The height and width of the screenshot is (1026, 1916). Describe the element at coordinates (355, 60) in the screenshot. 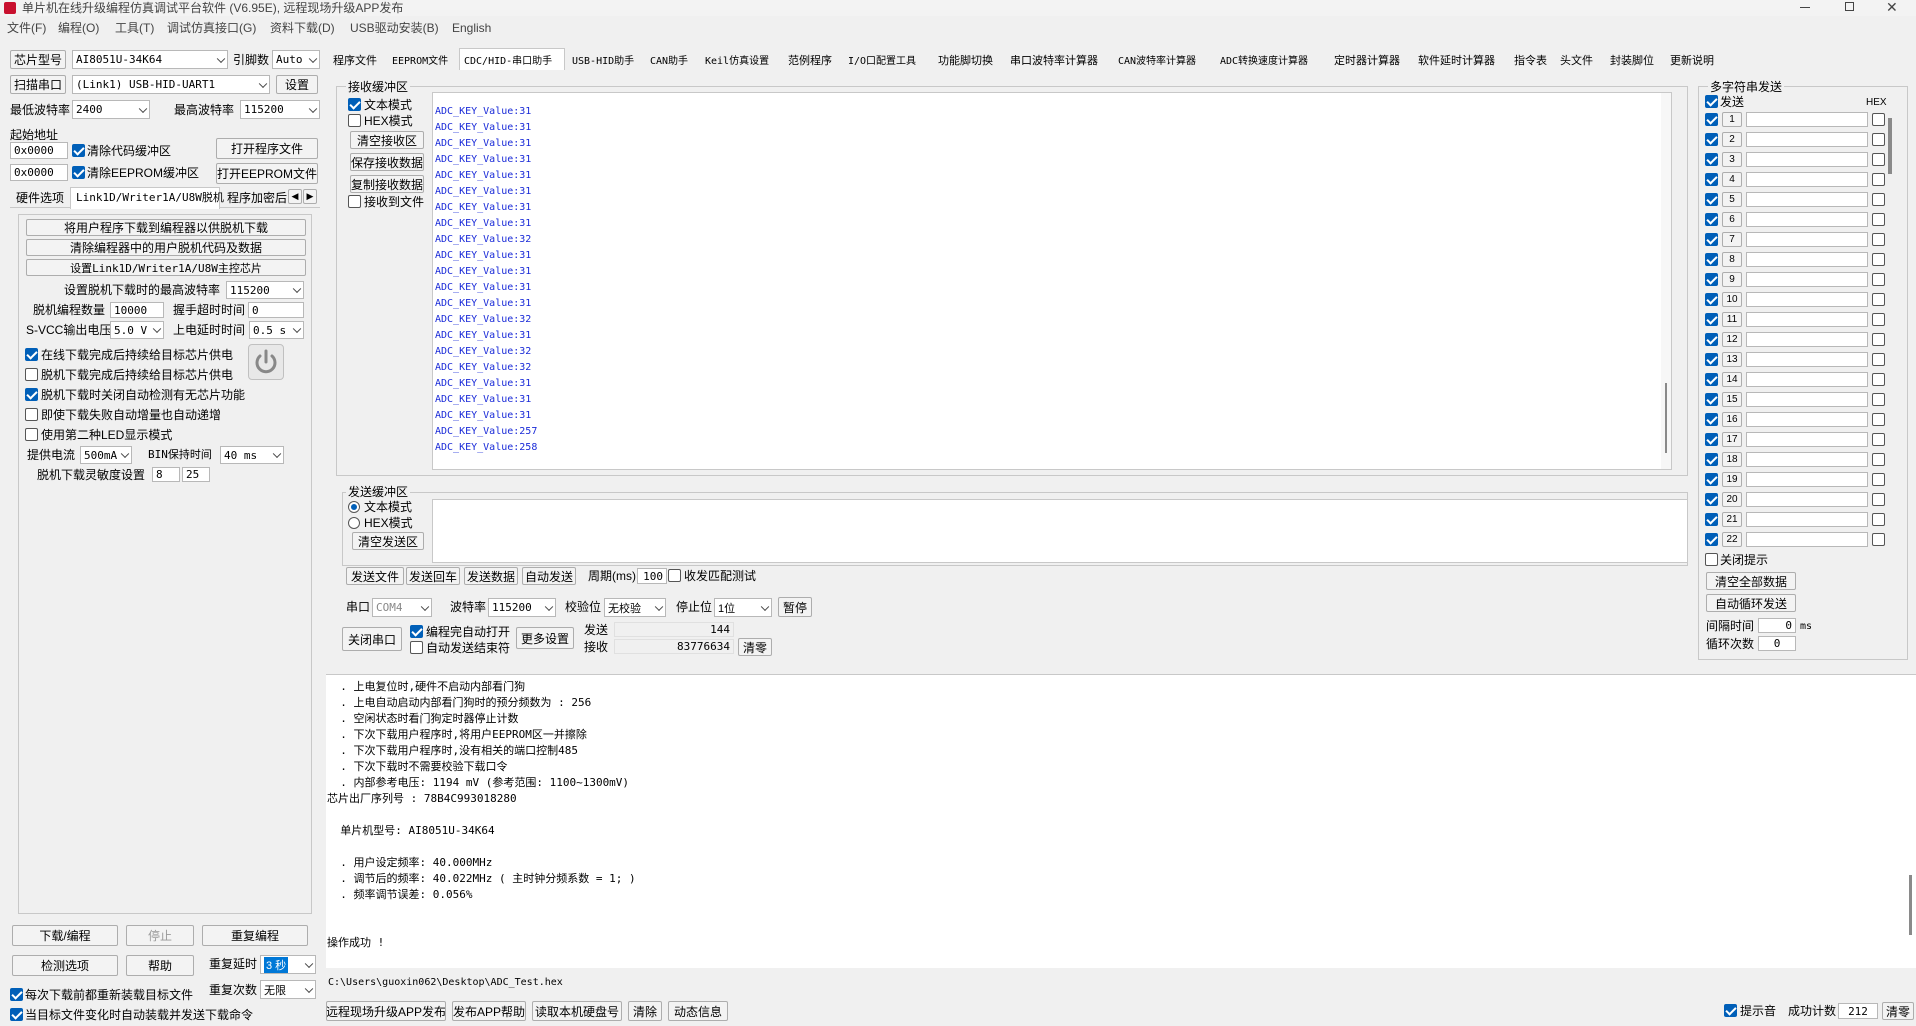

I see `tab-program-file: 程序文件` at that location.